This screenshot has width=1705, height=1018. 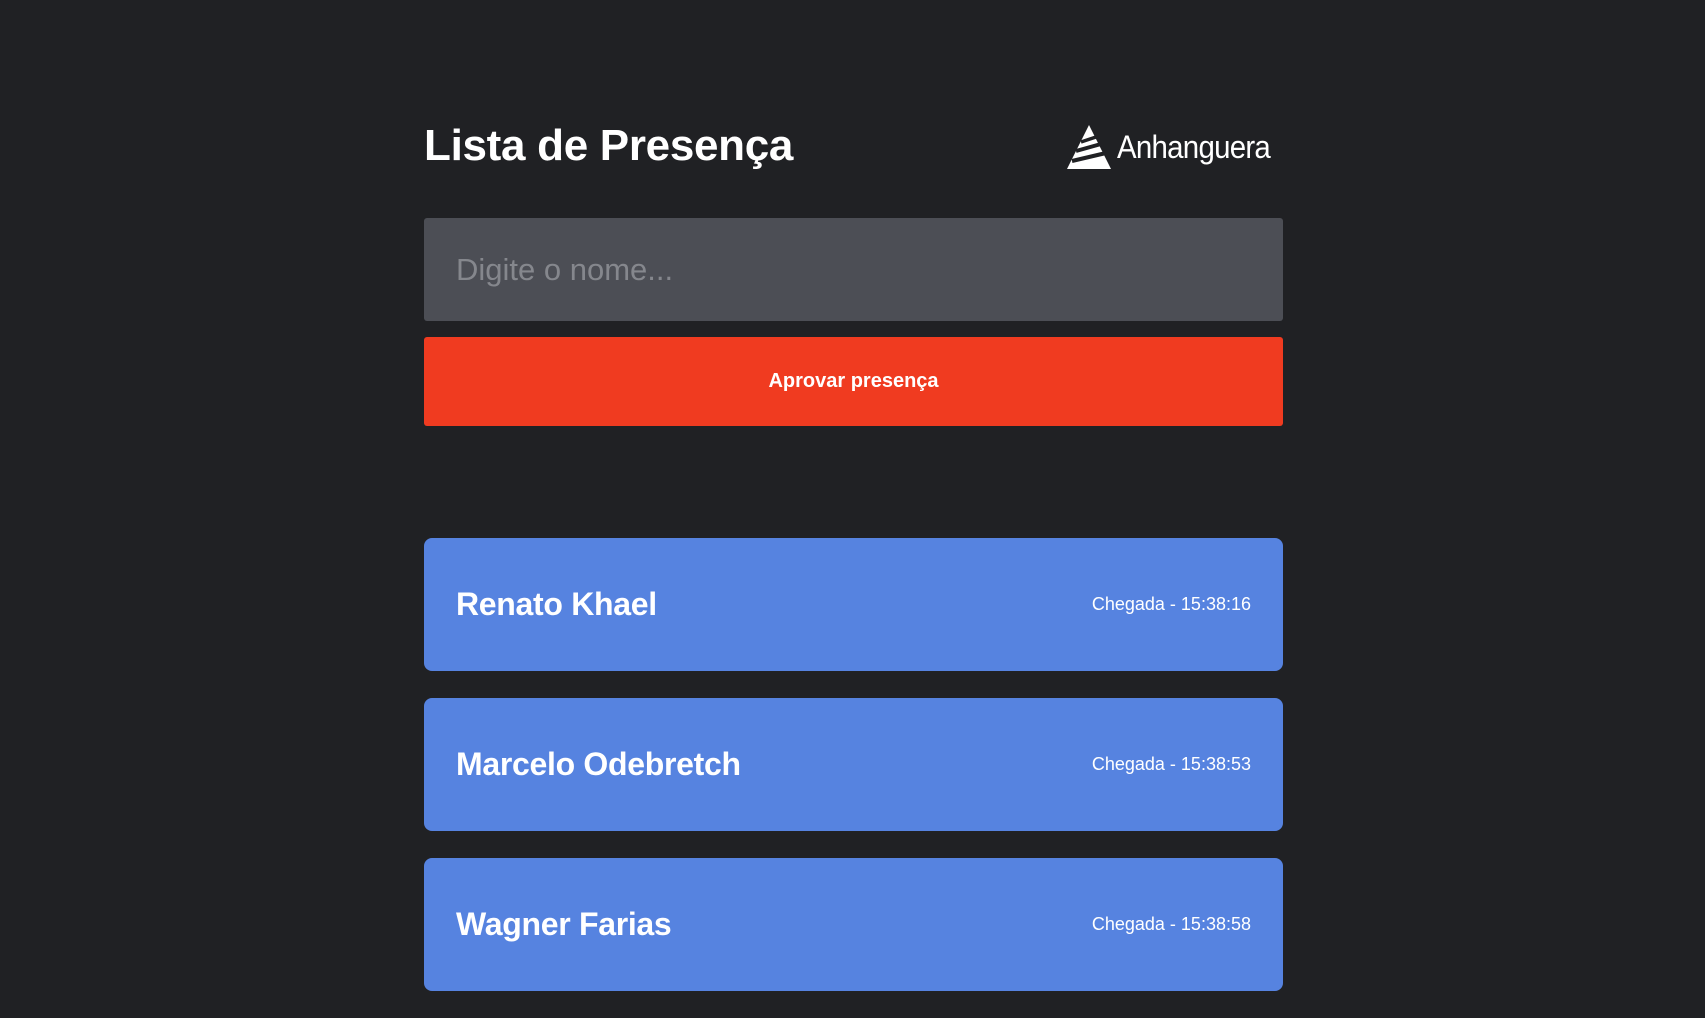 I want to click on attendee-card: Wagner Farias Chegada - 15:38:58, so click(x=853, y=924).